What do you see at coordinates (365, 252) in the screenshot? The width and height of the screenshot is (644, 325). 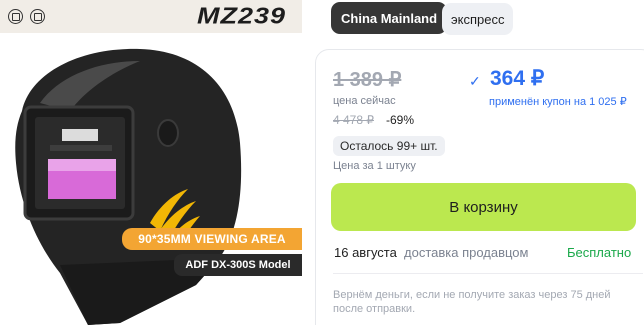 I see `delivery-date: 16 августа` at bounding box center [365, 252].